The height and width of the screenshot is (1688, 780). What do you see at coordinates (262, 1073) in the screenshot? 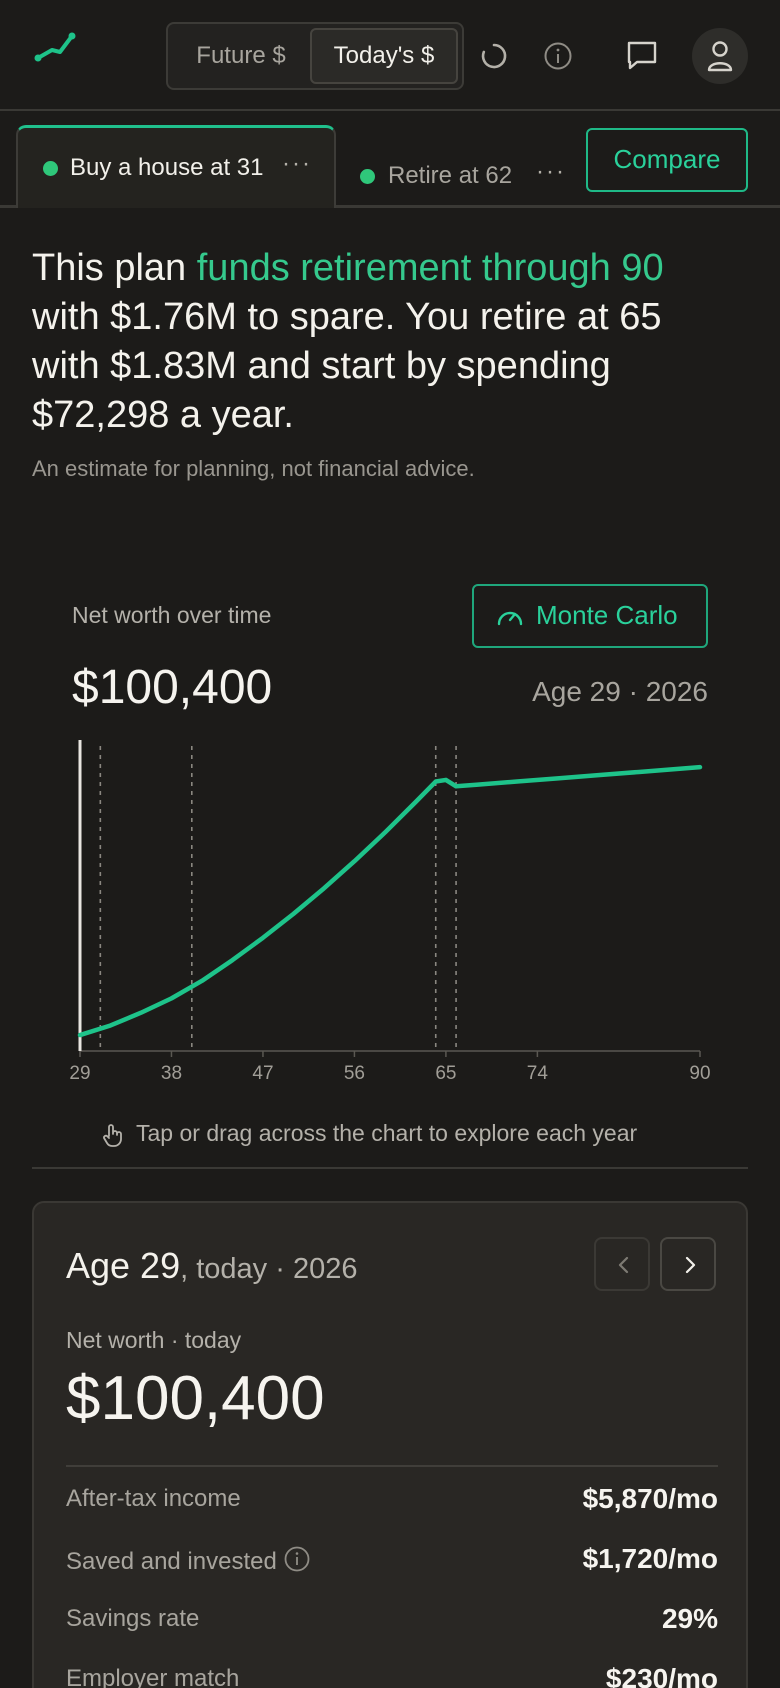
I see `x-tick-label: 47` at bounding box center [262, 1073].